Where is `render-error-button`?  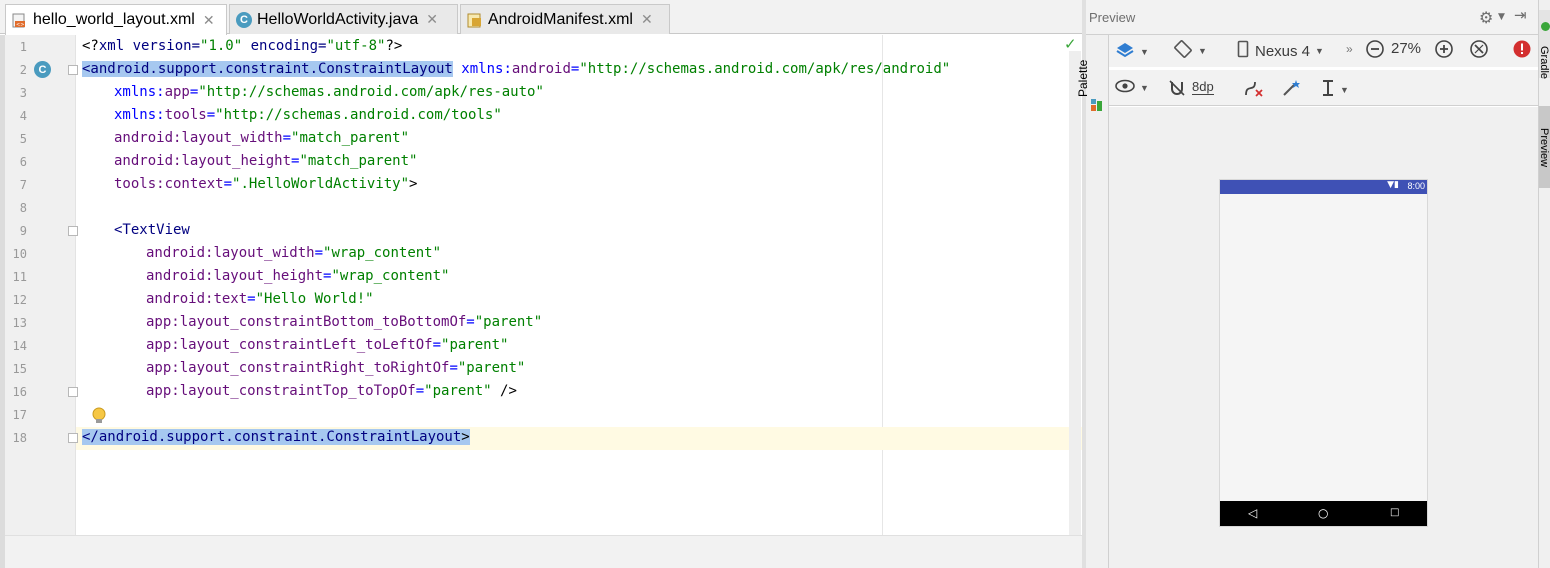 render-error-button is located at coordinates (1522, 51).